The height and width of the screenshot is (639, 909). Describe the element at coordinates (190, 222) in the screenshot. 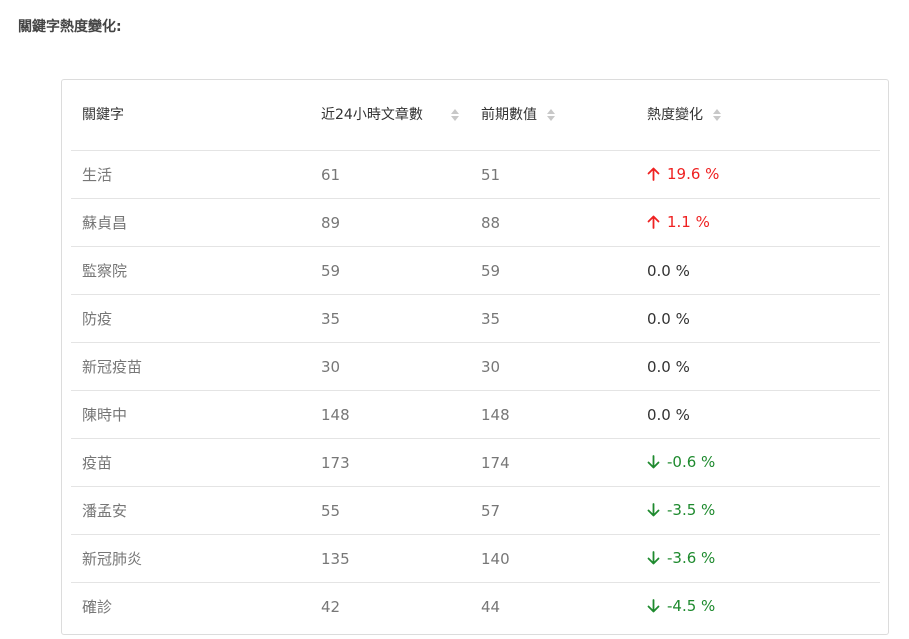

I see `cell-keyword: 蘇貞昌` at that location.